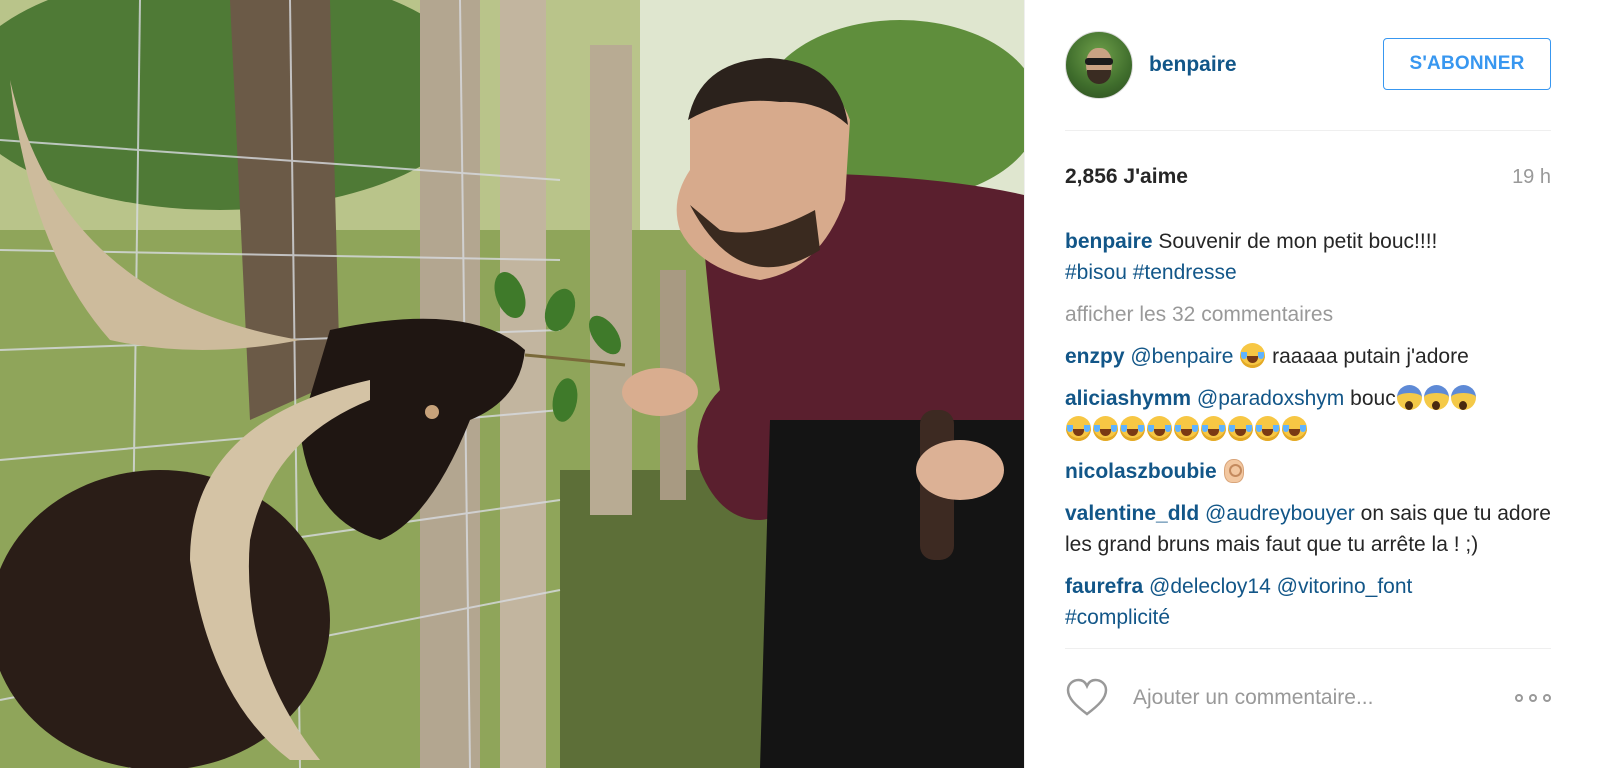  Describe the element at coordinates (1099, 61) in the screenshot. I see `avatar-sunglasses` at that location.